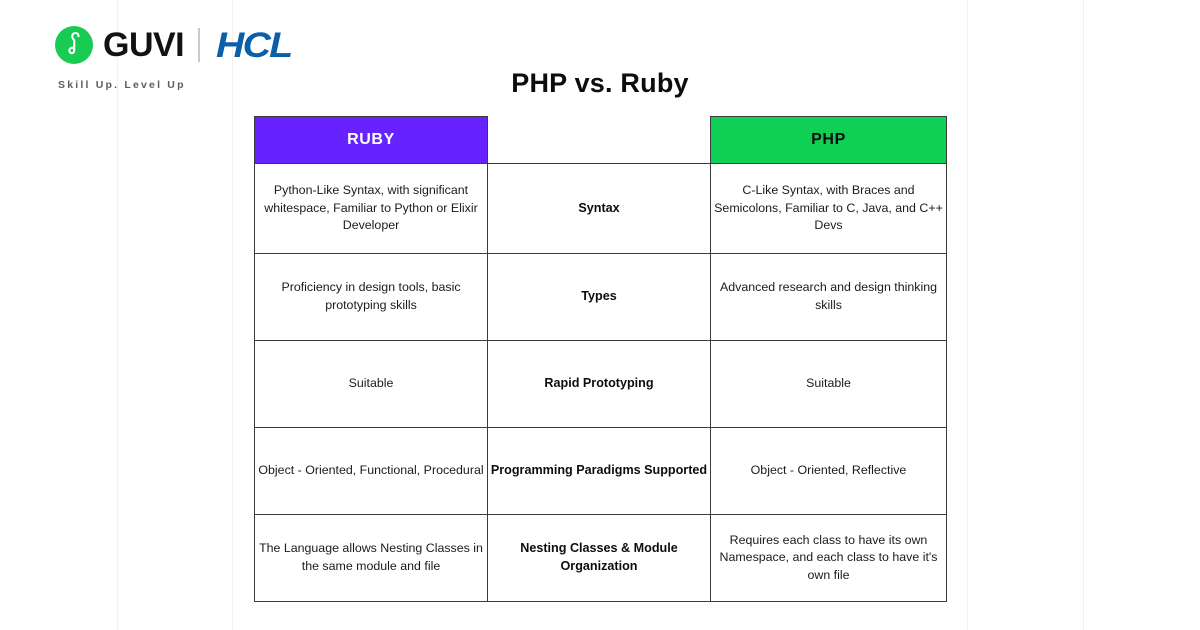  What do you see at coordinates (371, 140) in the screenshot?
I see `column-header-ruby: RUBY` at bounding box center [371, 140].